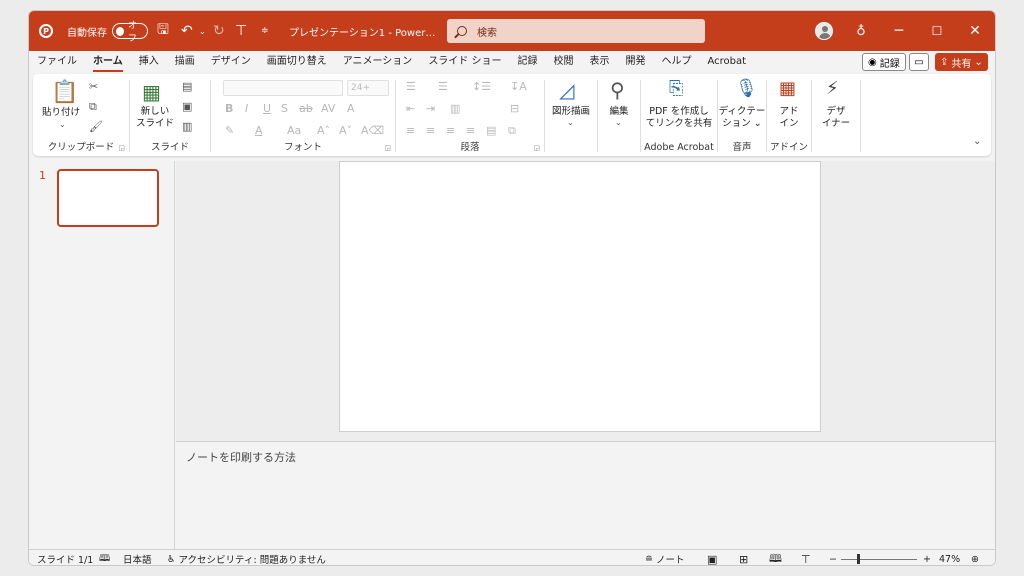 This screenshot has width=1024, height=576. I want to click on font-name-combo, so click(283, 88).